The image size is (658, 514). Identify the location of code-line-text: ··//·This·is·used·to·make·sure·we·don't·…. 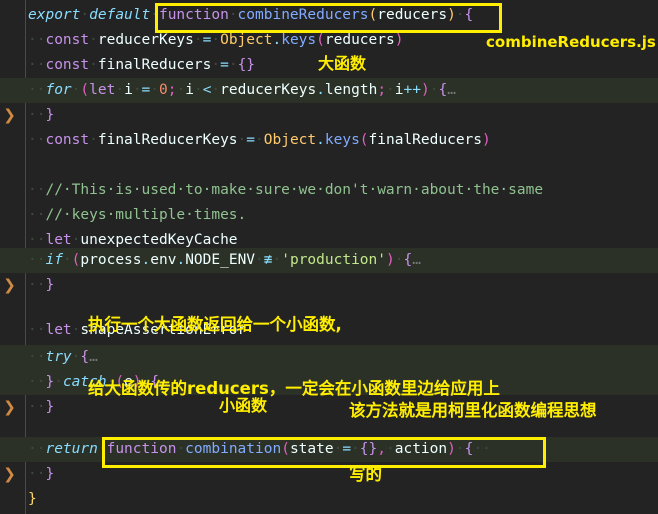
(286, 190).